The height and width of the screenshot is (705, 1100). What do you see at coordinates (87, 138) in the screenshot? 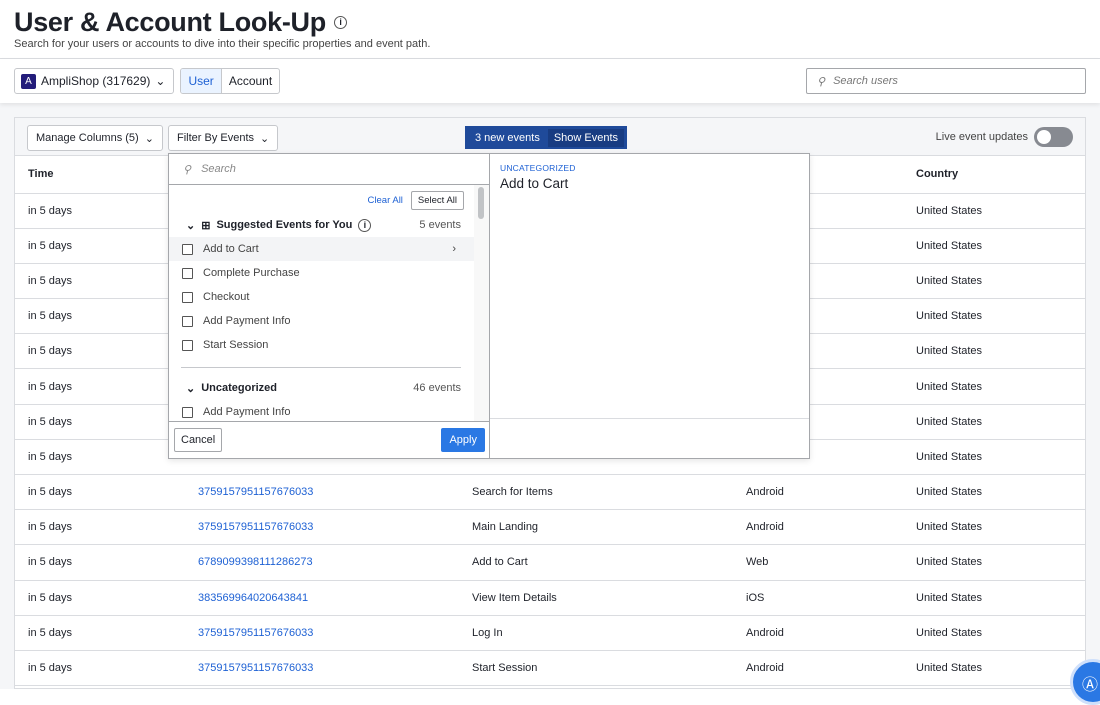
I see `manage-columns-label: Manage Columns (5)` at bounding box center [87, 138].